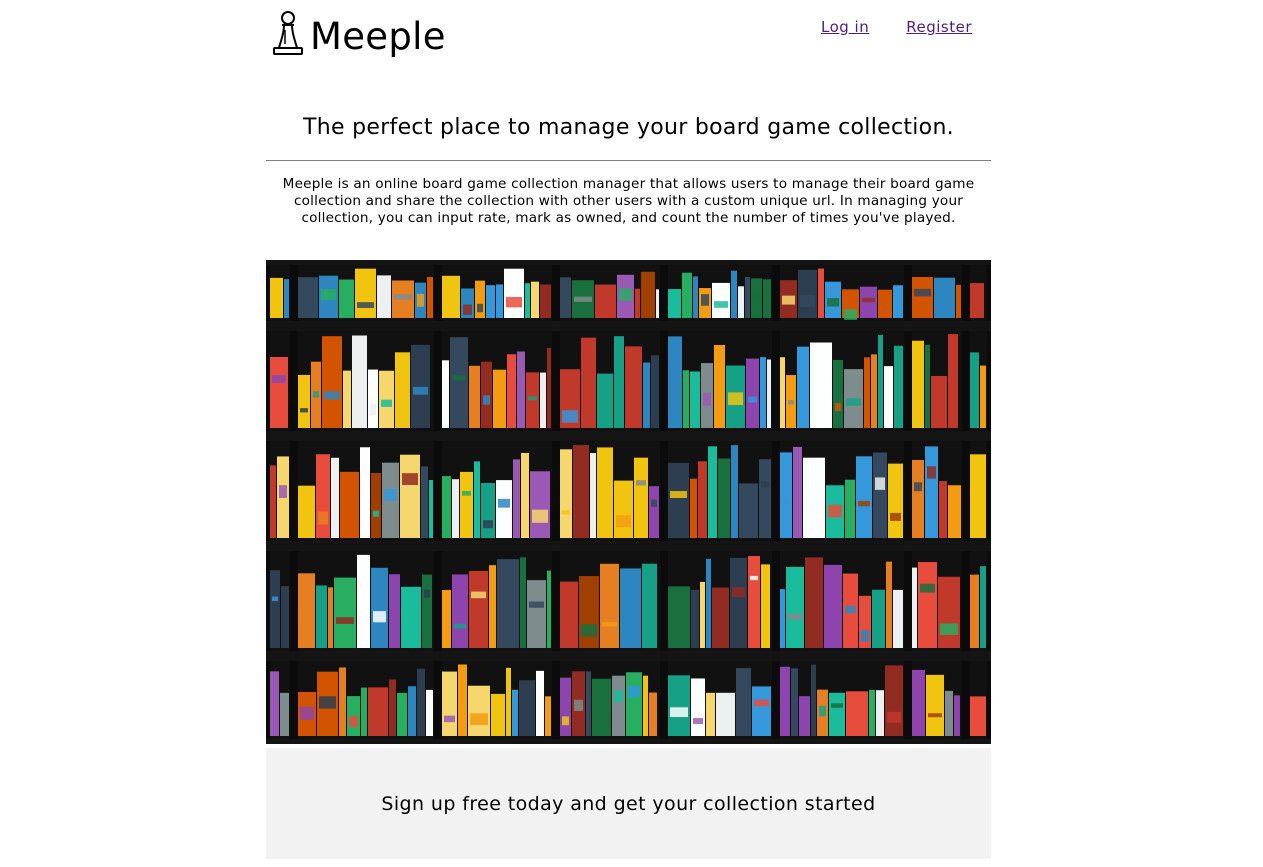 This screenshot has height=867, width=1263. I want to click on pawn-icon, so click(288, 33).